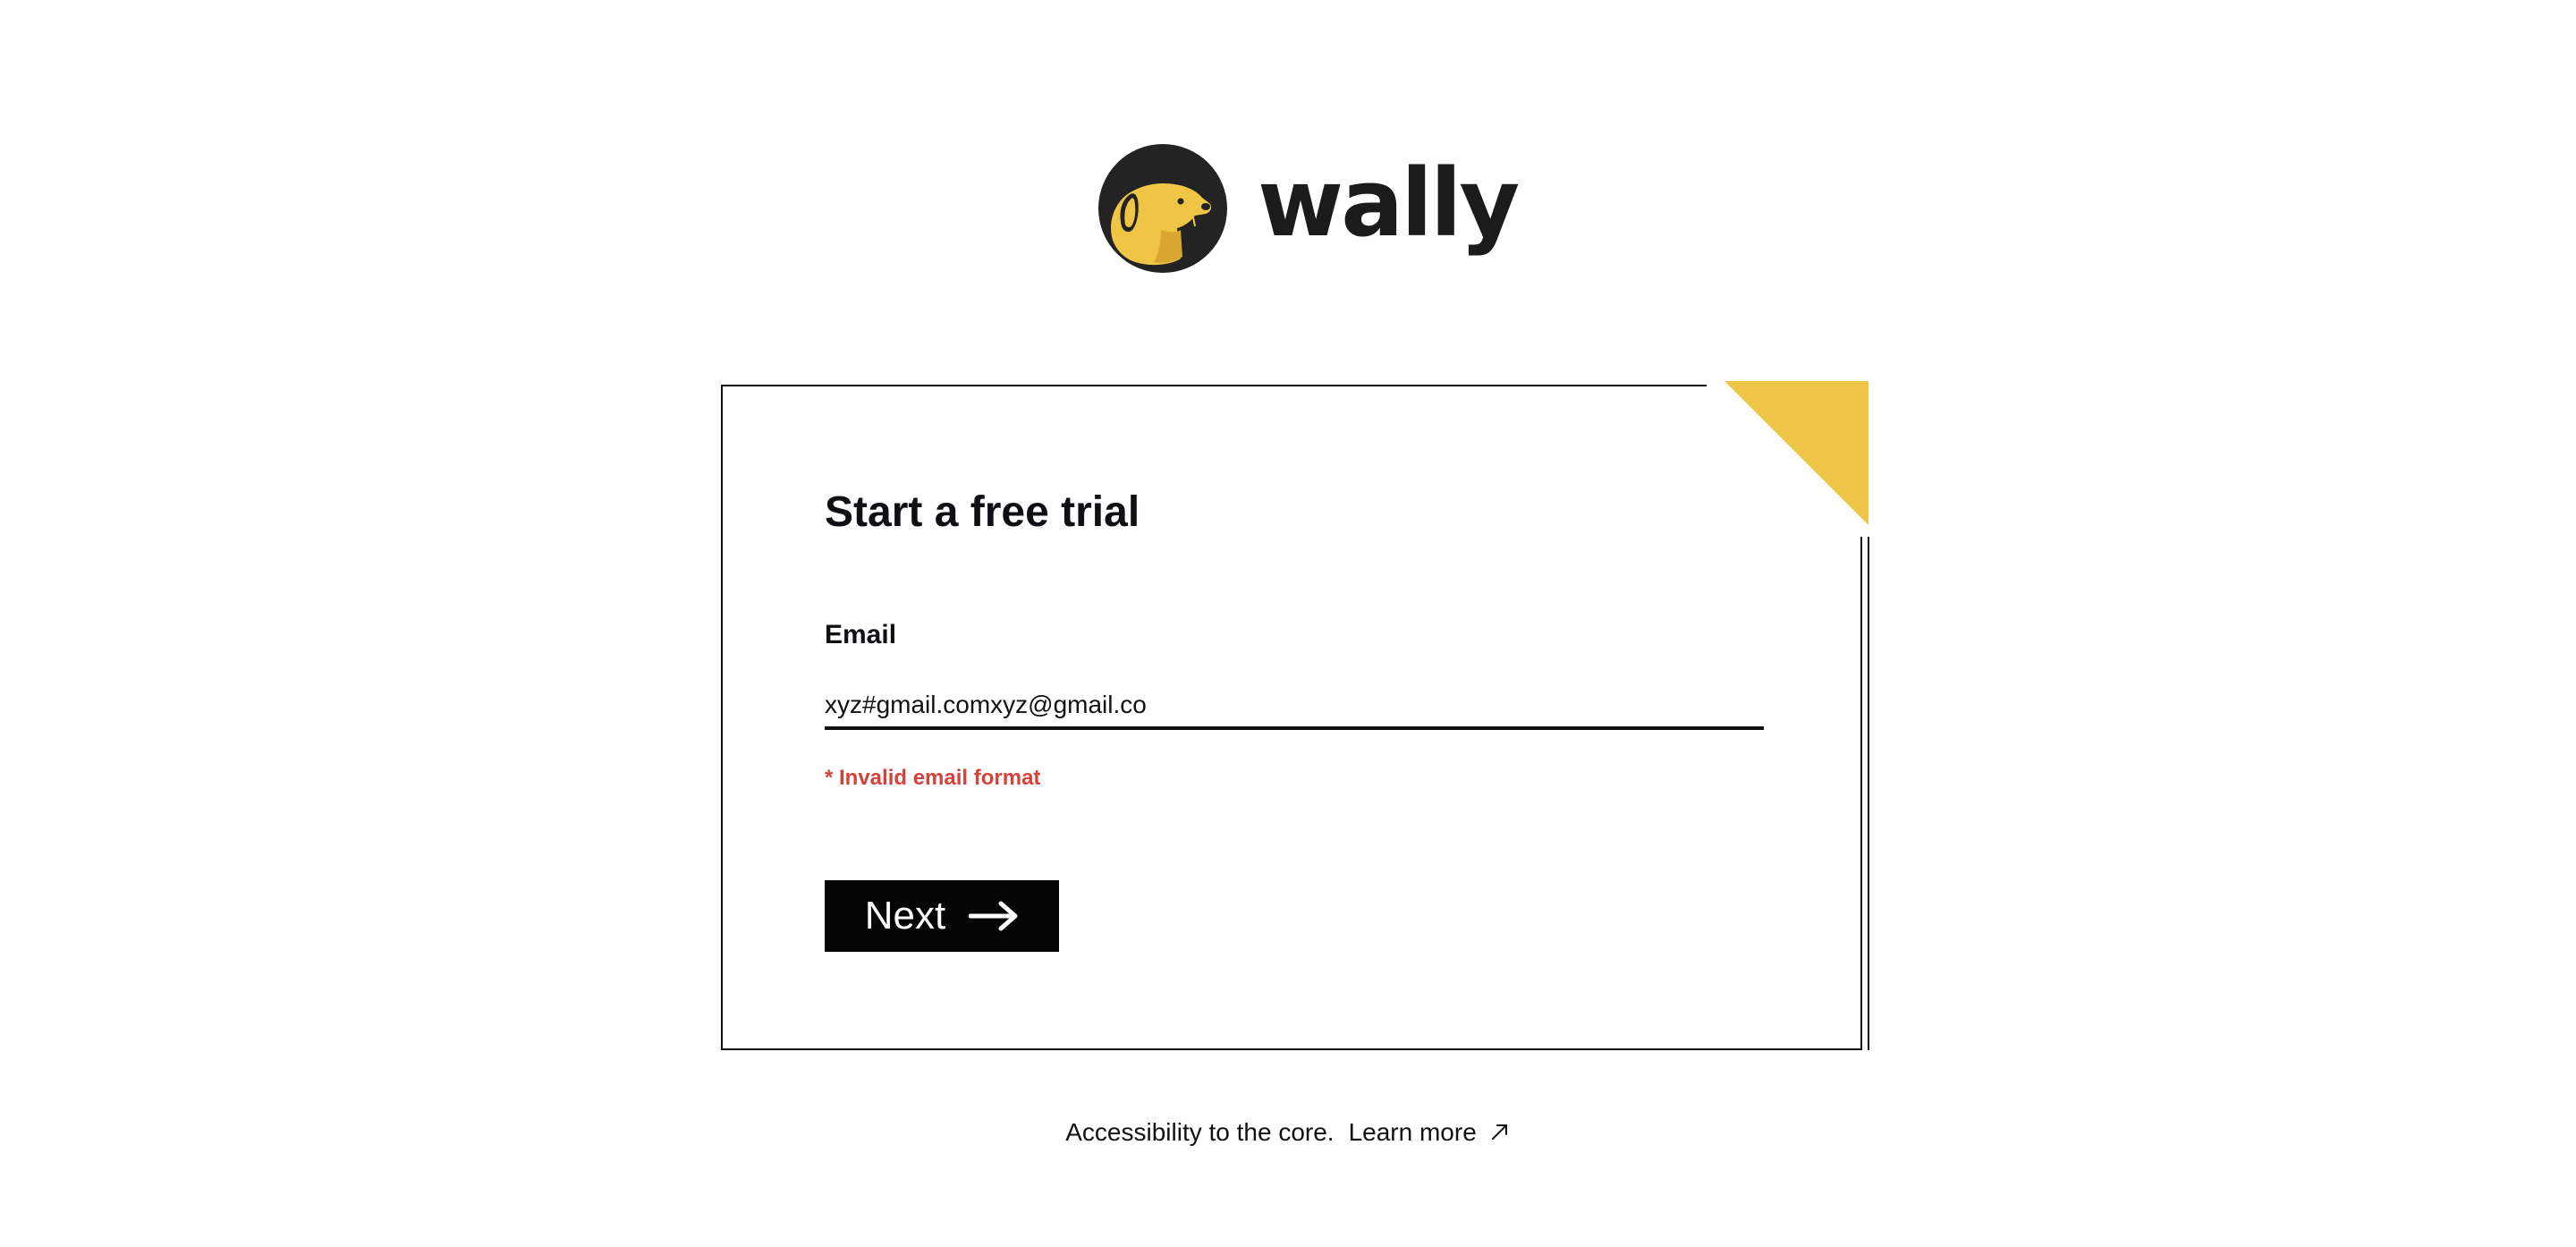  Describe the element at coordinates (1412, 1132) in the screenshot. I see `learn-more-label: Learn more` at that location.